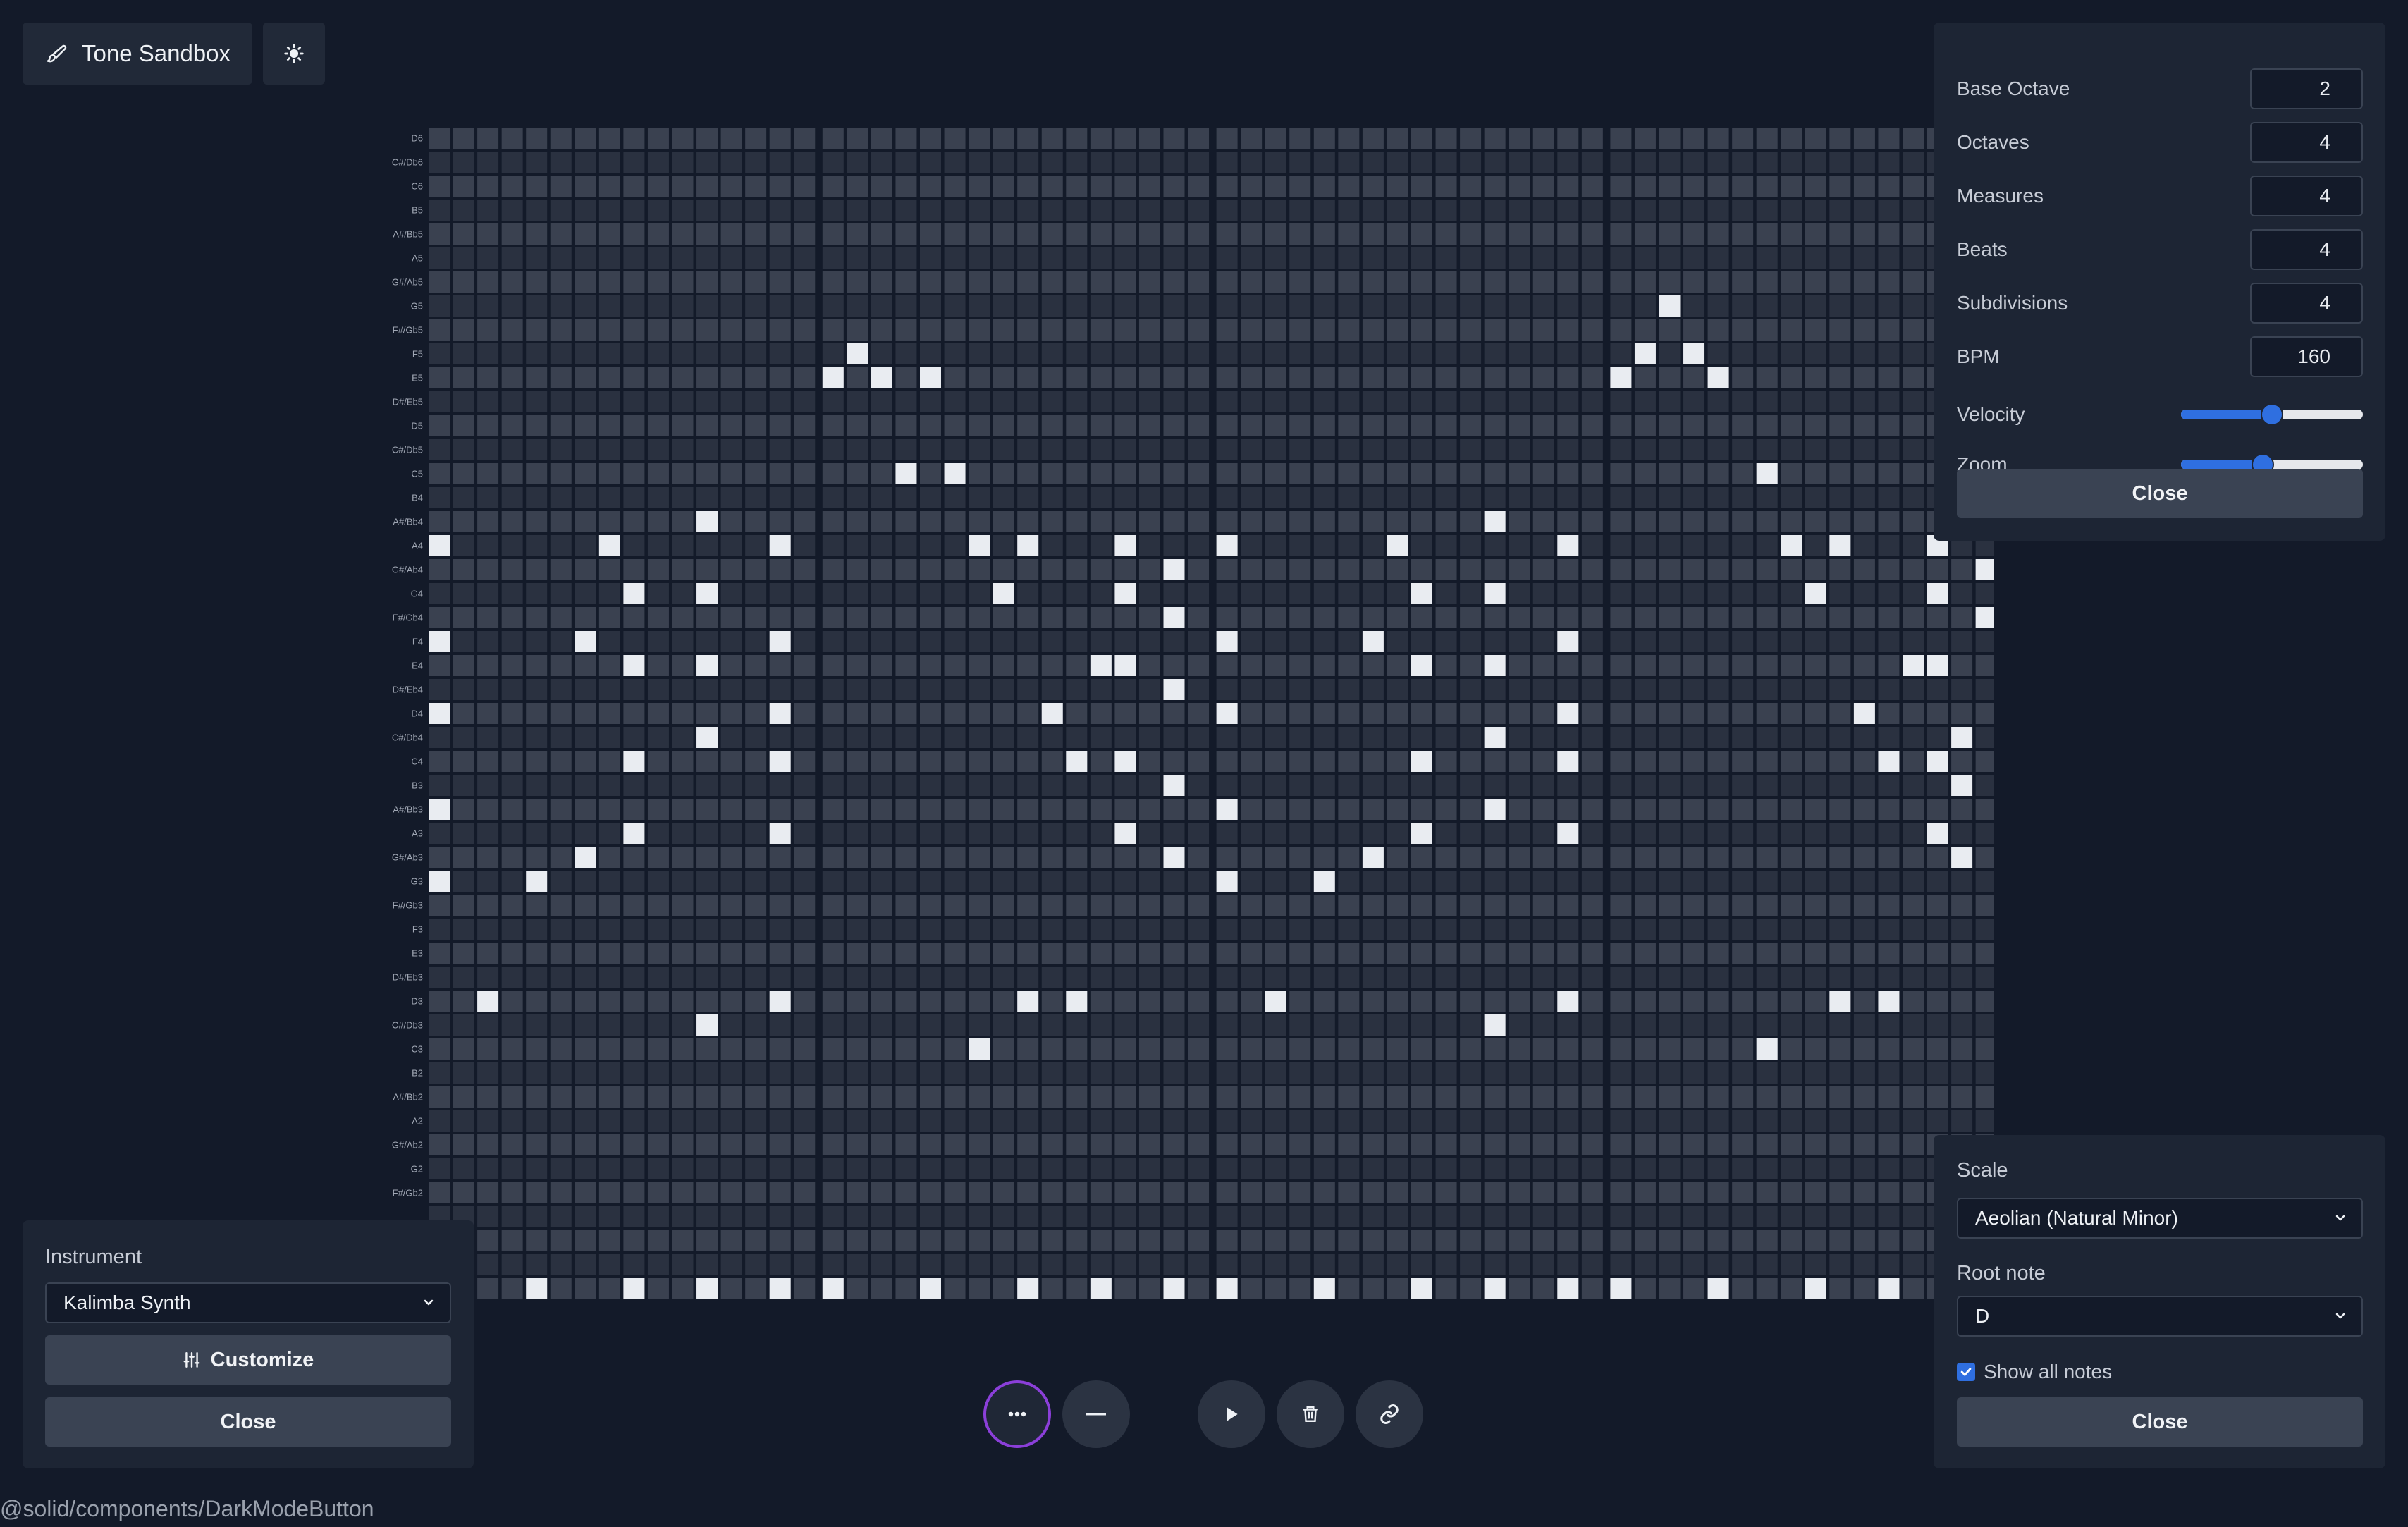 This screenshot has height=1527, width=2408. I want to click on scale-close-button: Close, so click(2160, 1422).